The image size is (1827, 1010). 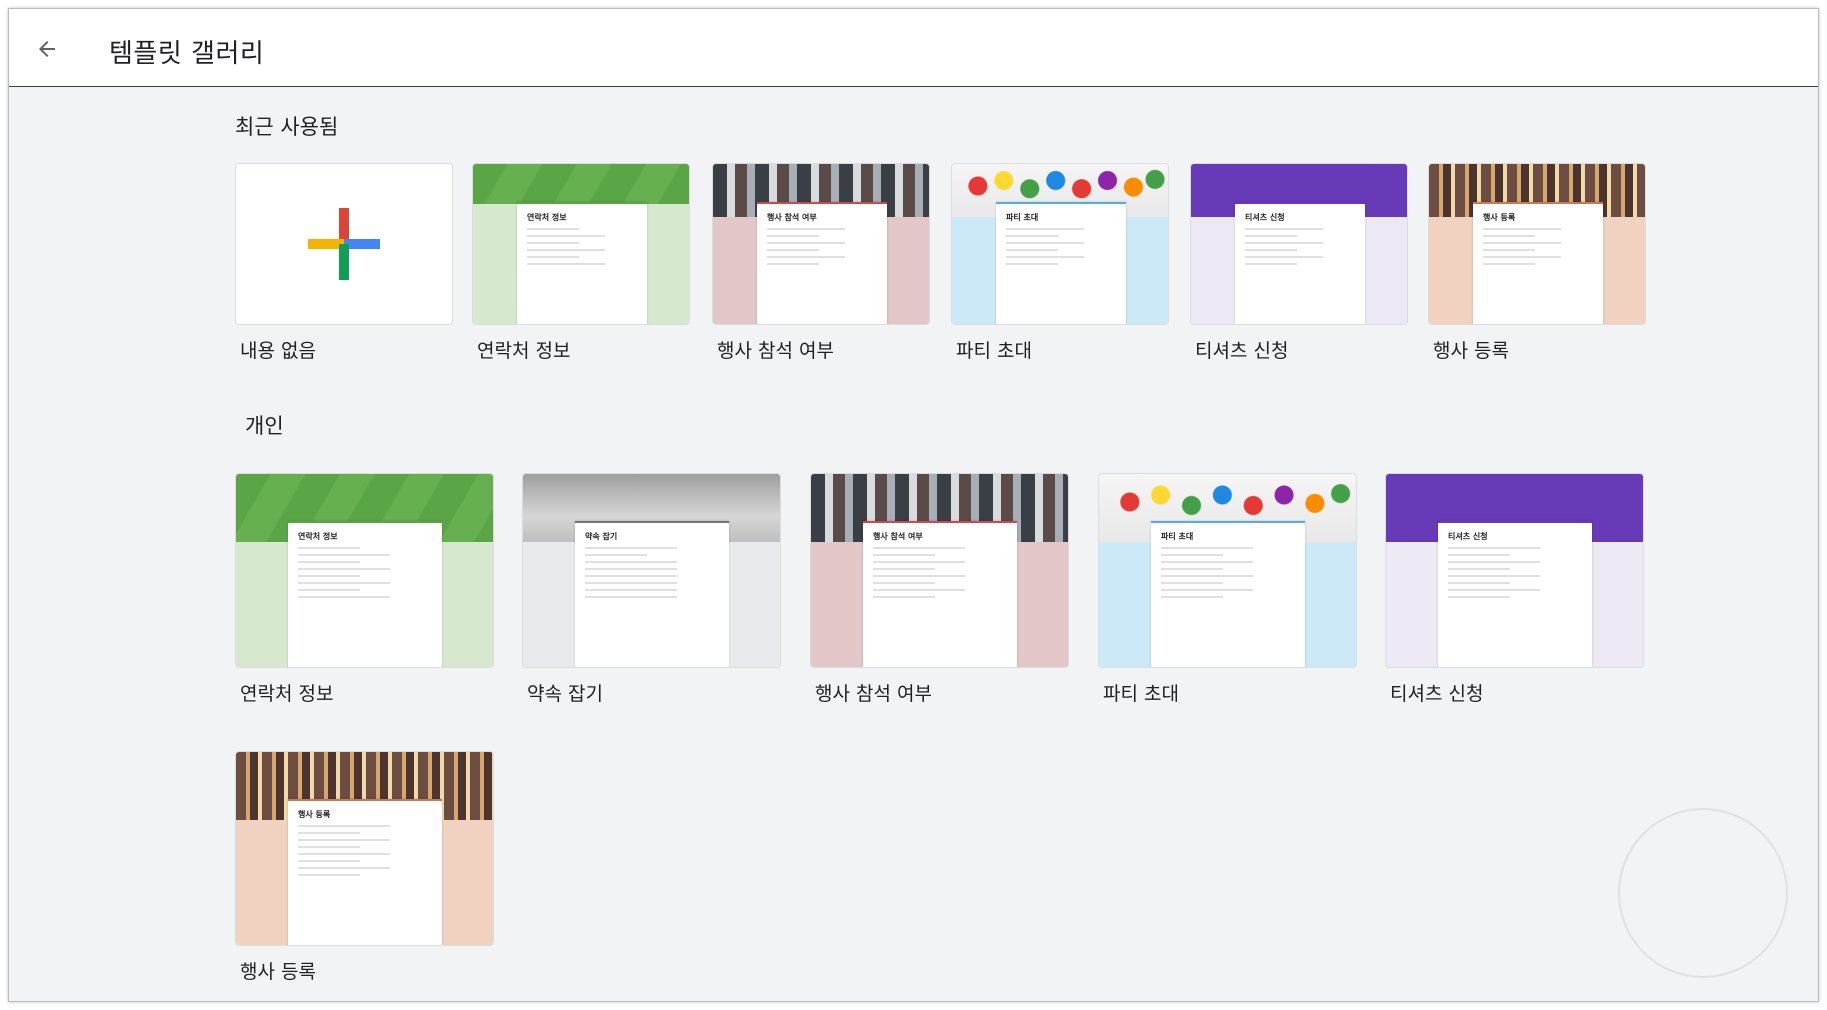 I want to click on top-app-bar: 템플릿 갤러리, so click(x=913, y=48).